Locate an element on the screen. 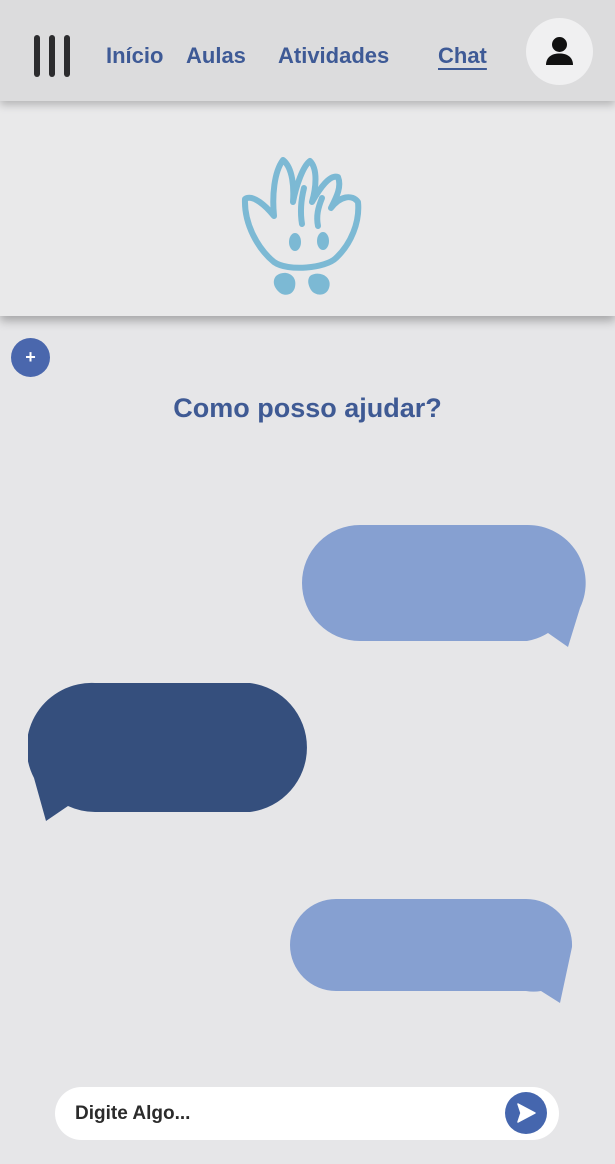 Image resolution: width=615 pixels, height=1164 pixels. new-chat-button: + is located at coordinates (30, 357).